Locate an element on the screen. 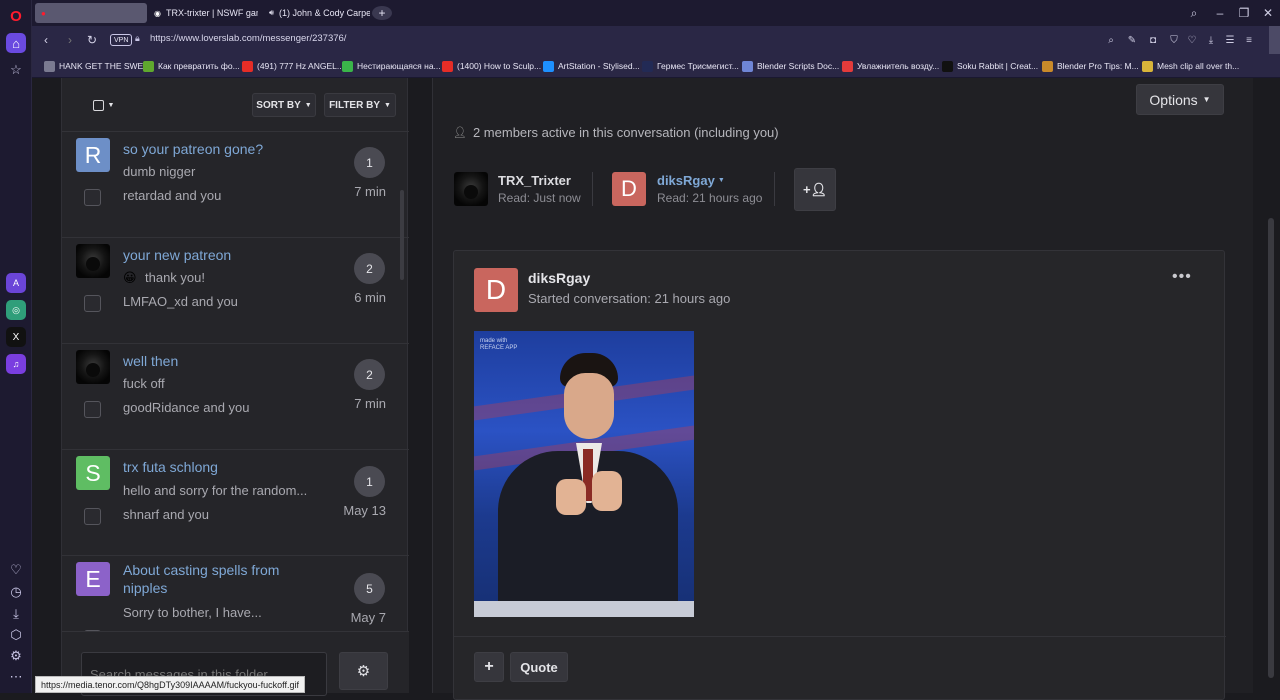 The width and height of the screenshot is (1280, 700). bookmark-favicon-icon is located at coordinates (148, 66).